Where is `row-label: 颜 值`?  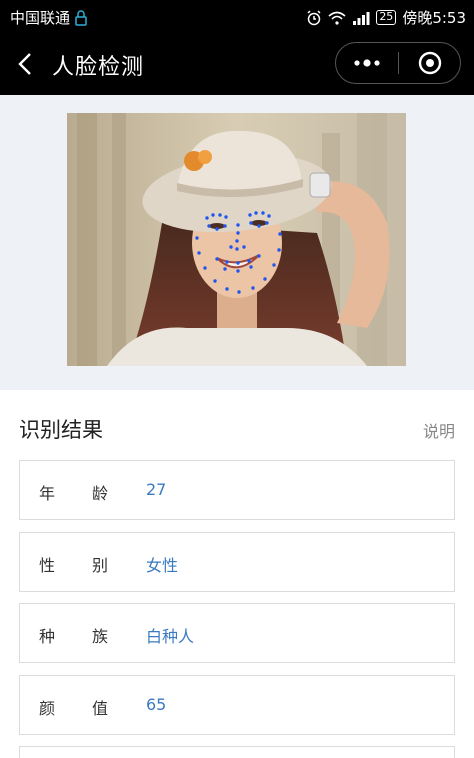 row-label: 颜 值 is located at coordinates (74, 707).